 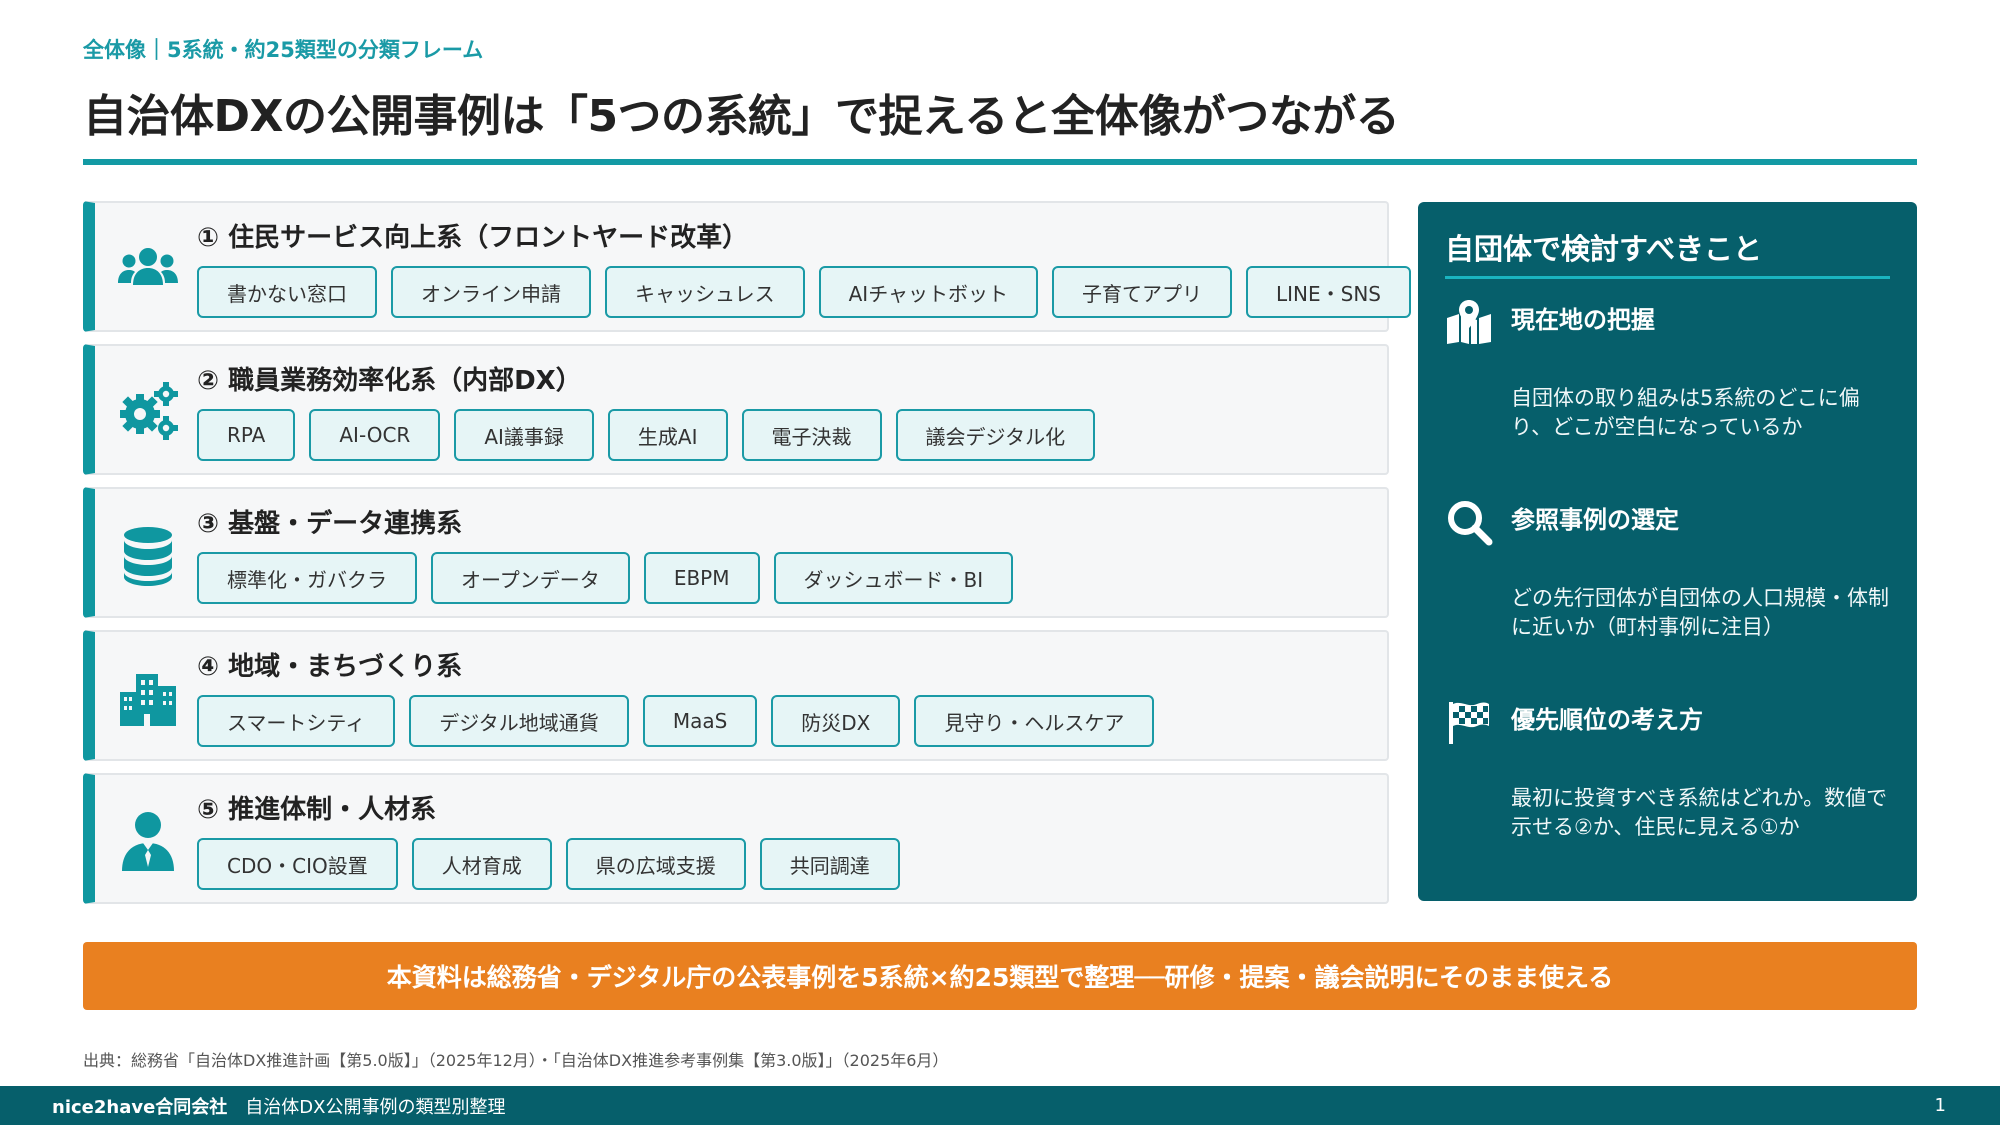 I want to click on category-tag: AI-OCR, so click(x=375, y=435).